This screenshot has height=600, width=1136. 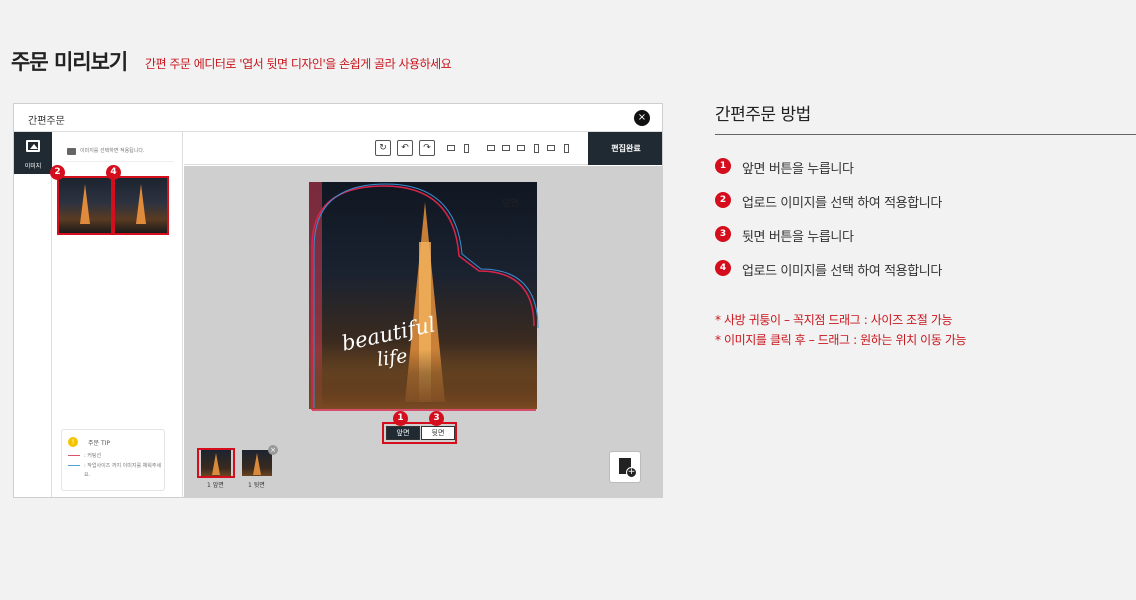 What do you see at coordinates (723, 166) in the screenshot?
I see `step-number: 1` at bounding box center [723, 166].